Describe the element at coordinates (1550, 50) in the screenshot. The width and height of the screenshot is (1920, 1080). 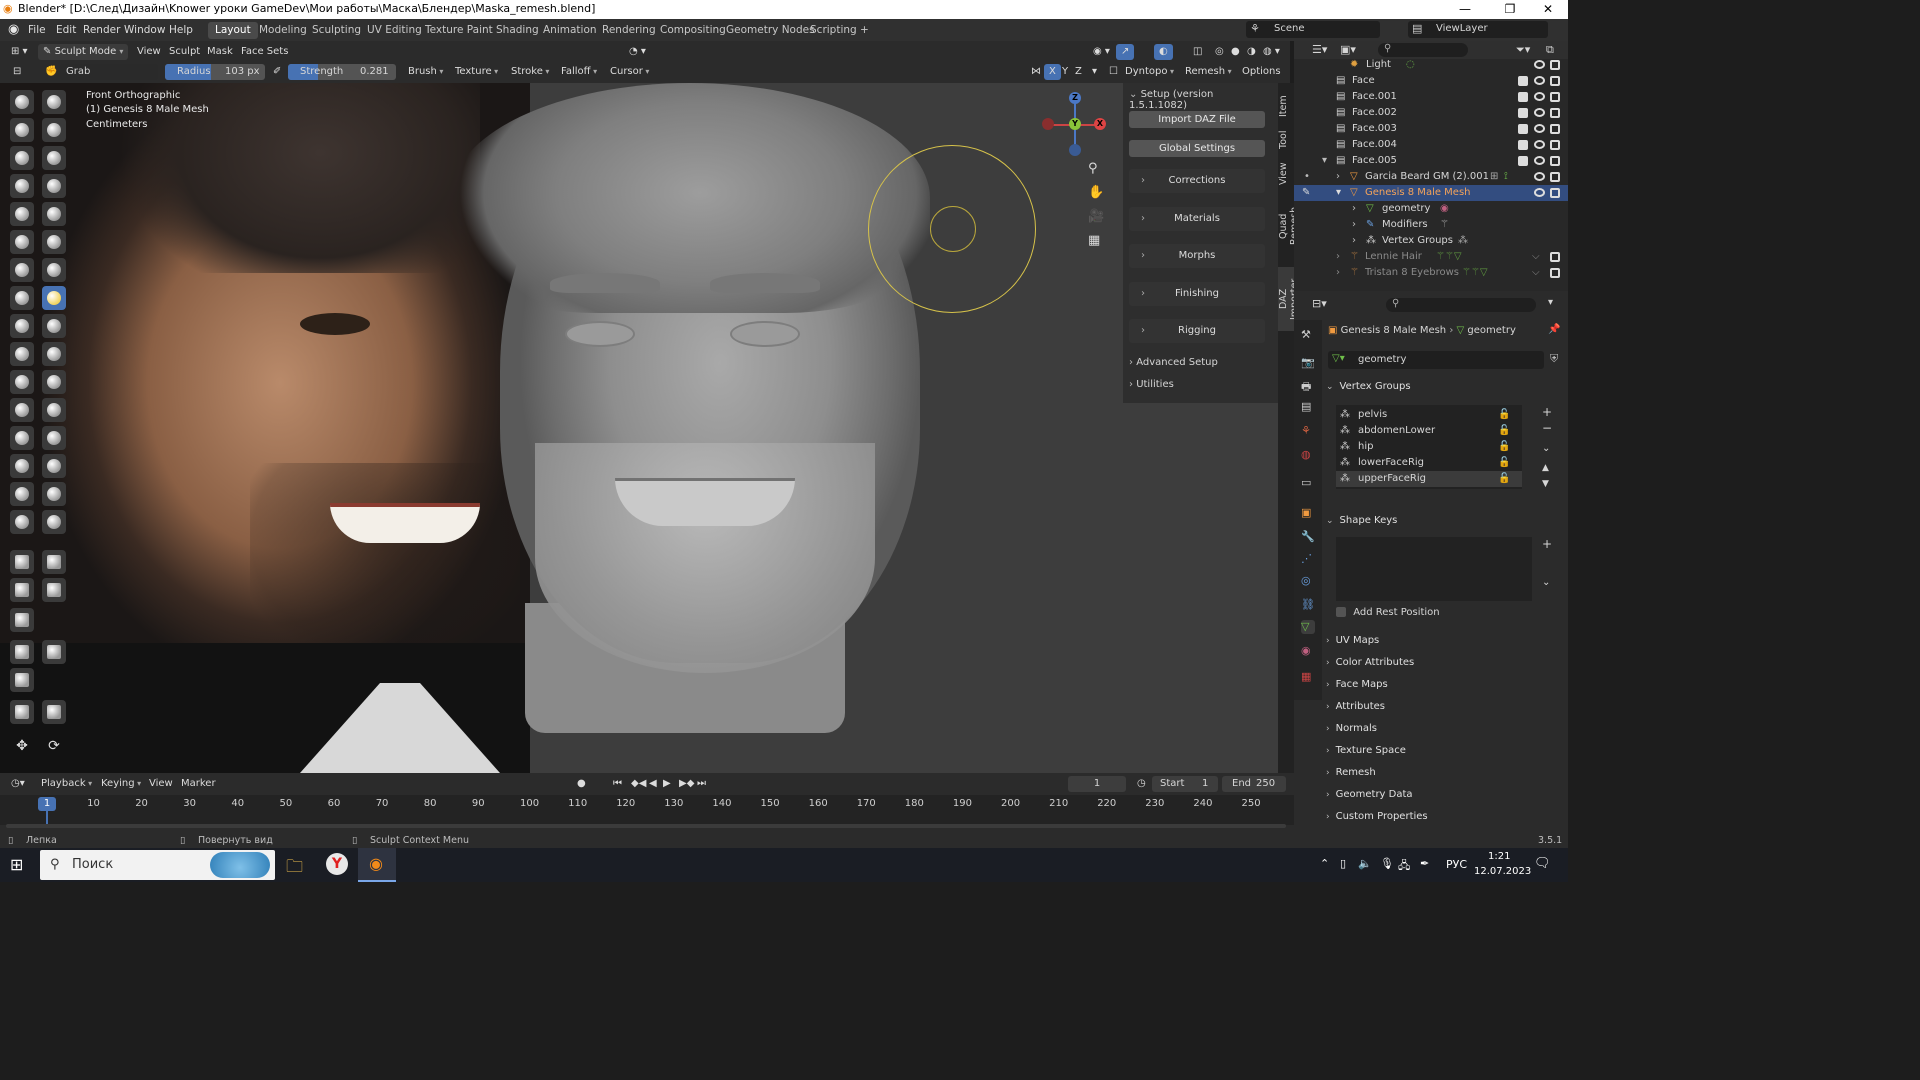
I see `new-collection-icon: ⧉` at that location.